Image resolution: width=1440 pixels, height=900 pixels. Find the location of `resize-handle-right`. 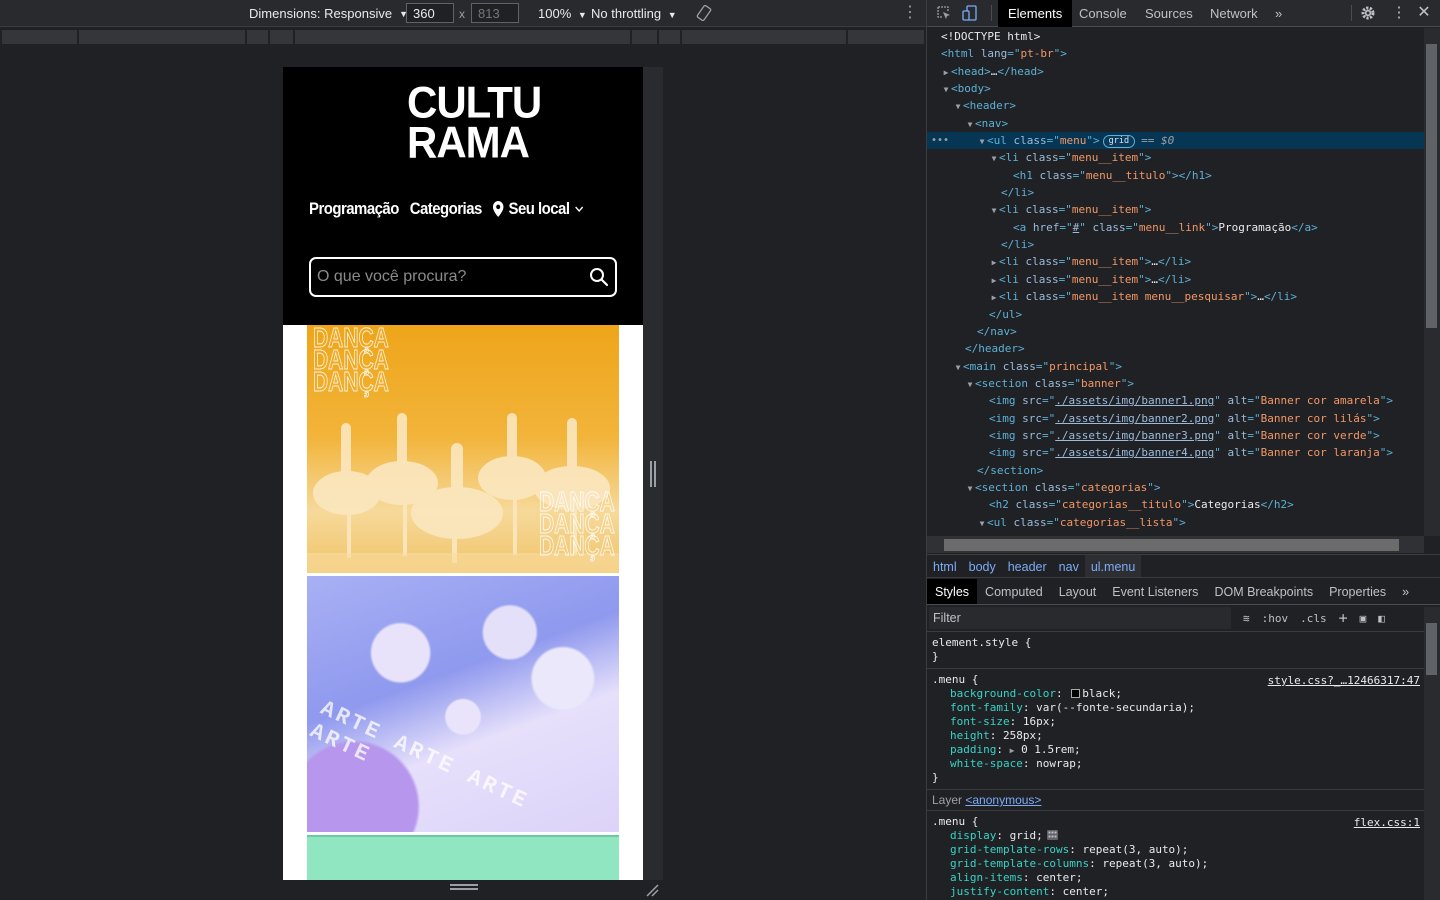

resize-handle-right is located at coordinates (653, 474).